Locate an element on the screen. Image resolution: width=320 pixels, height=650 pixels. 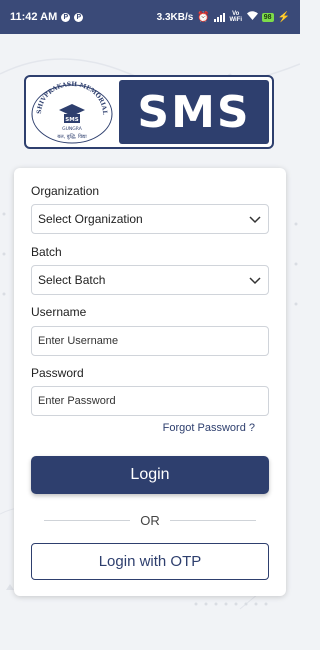
status-right: 3.3KB/s ⏰ Vo WiFi 98 ⚡ is located at coordinates (223, 17).